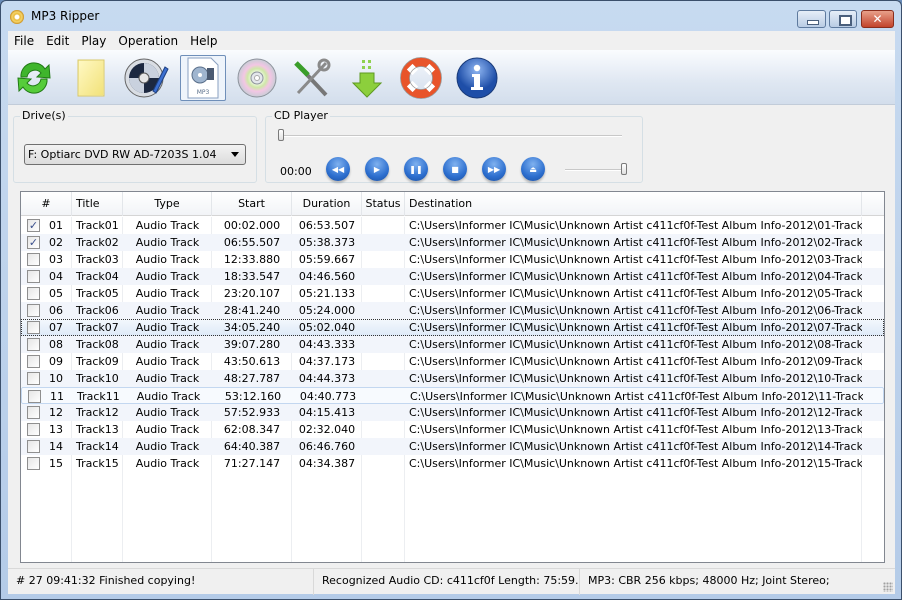 Image resolution: width=902 pixels, height=600 pixels. I want to click on resize-grip, so click(888, 587).